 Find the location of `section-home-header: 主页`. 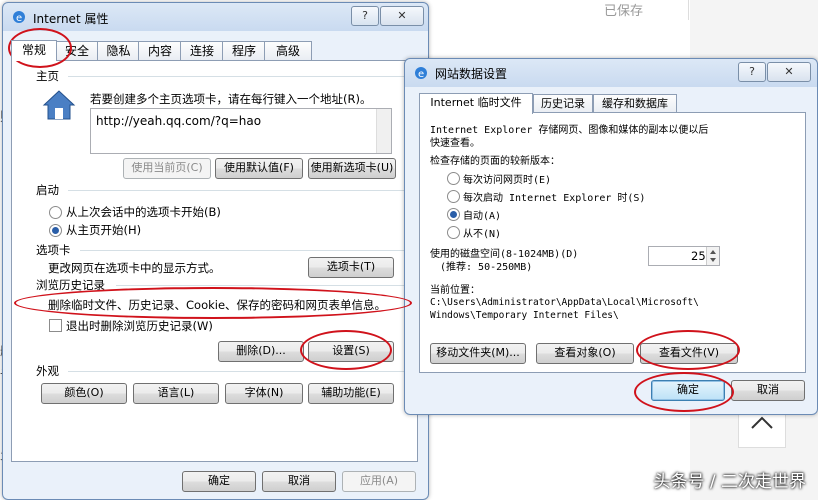

section-home-header: 主页 is located at coordinates (47, 76).